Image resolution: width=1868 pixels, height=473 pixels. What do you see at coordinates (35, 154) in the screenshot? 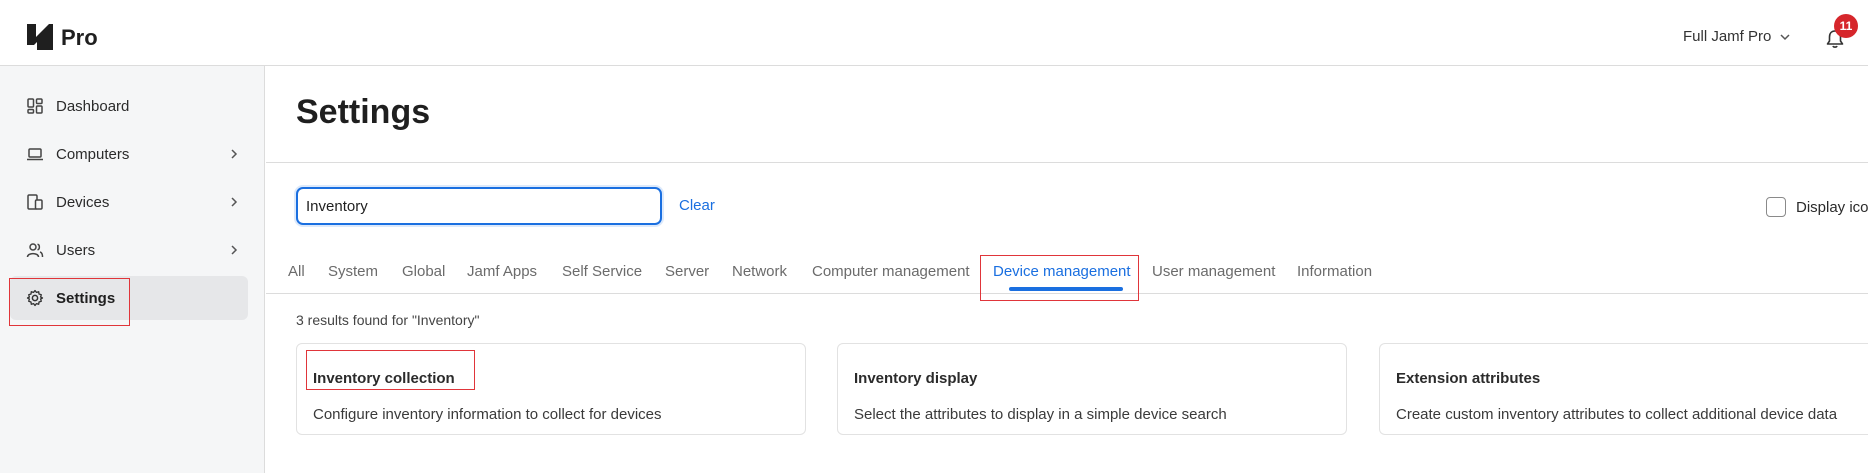
I see `laptop-icon` at bounding box center [35, 154].